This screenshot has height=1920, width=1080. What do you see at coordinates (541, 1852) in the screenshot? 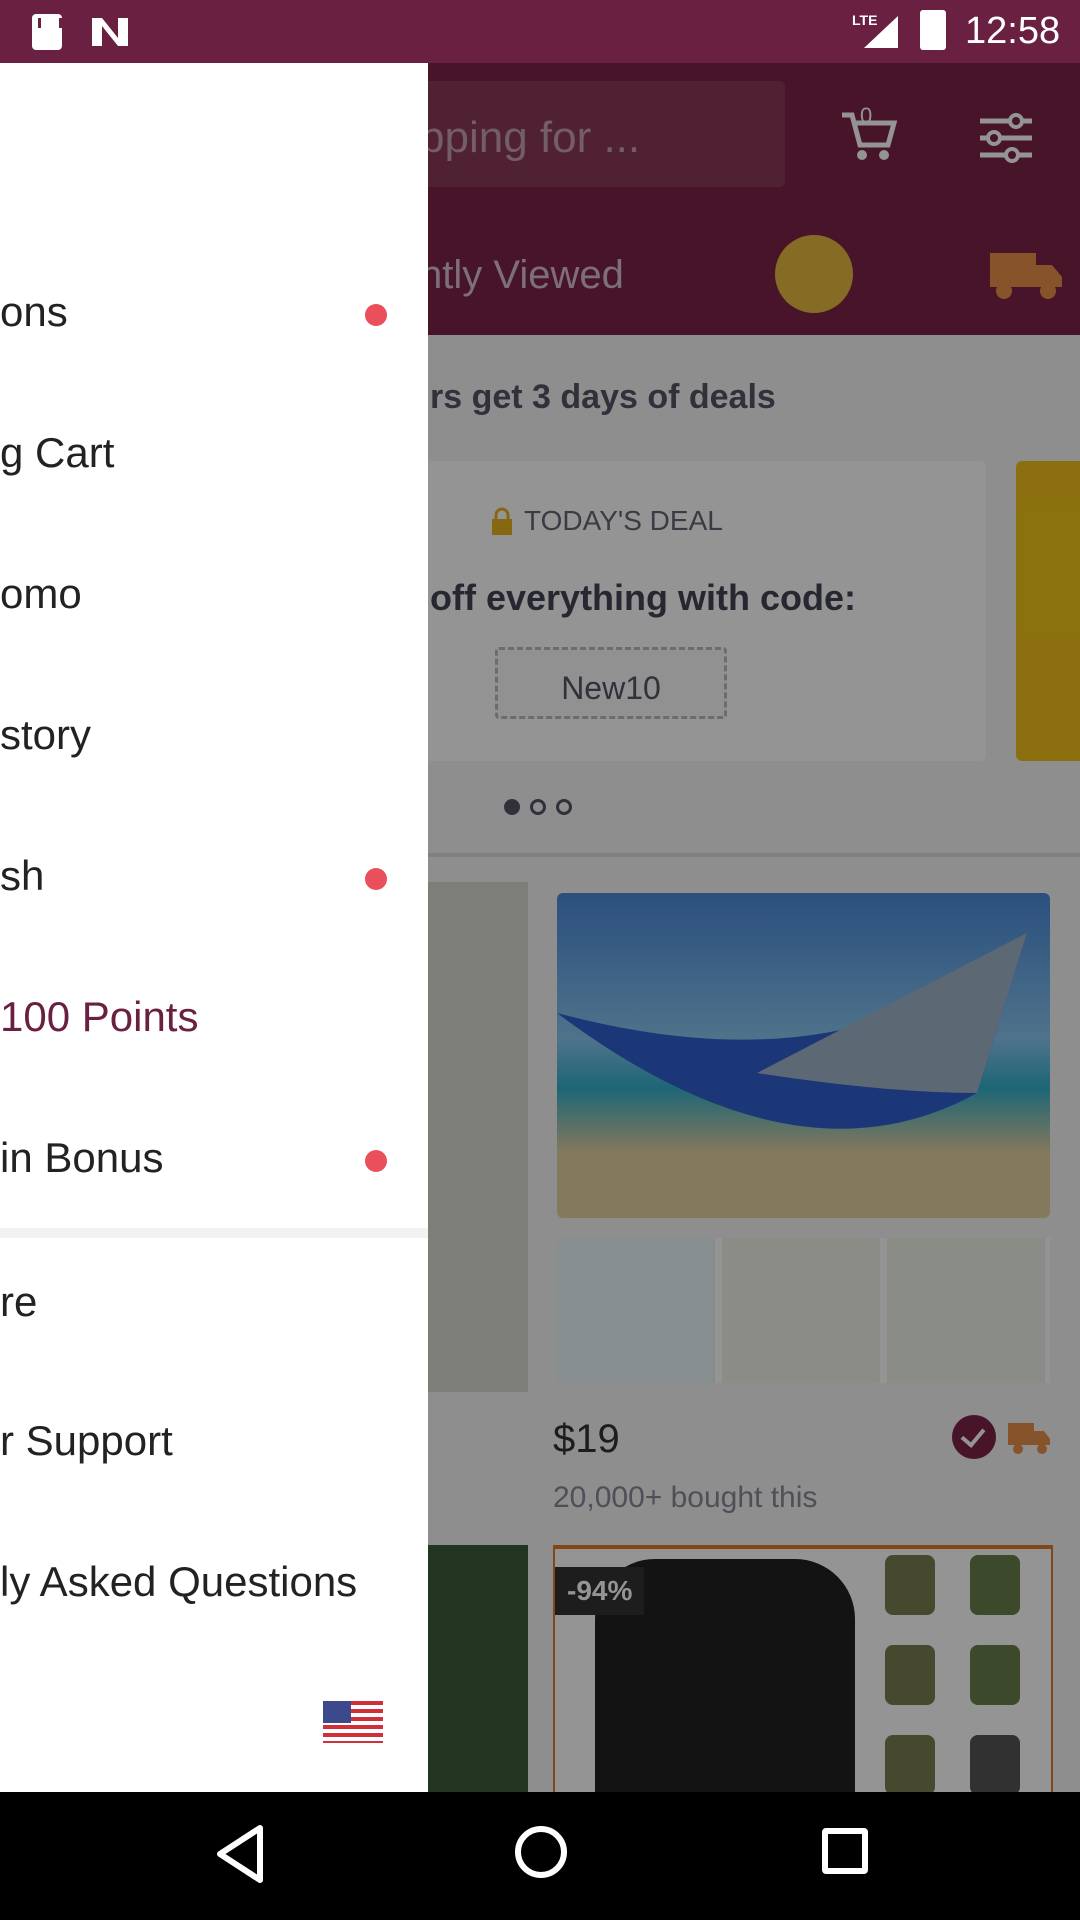
I see `home-icon` at bounding box center [541, 1852].